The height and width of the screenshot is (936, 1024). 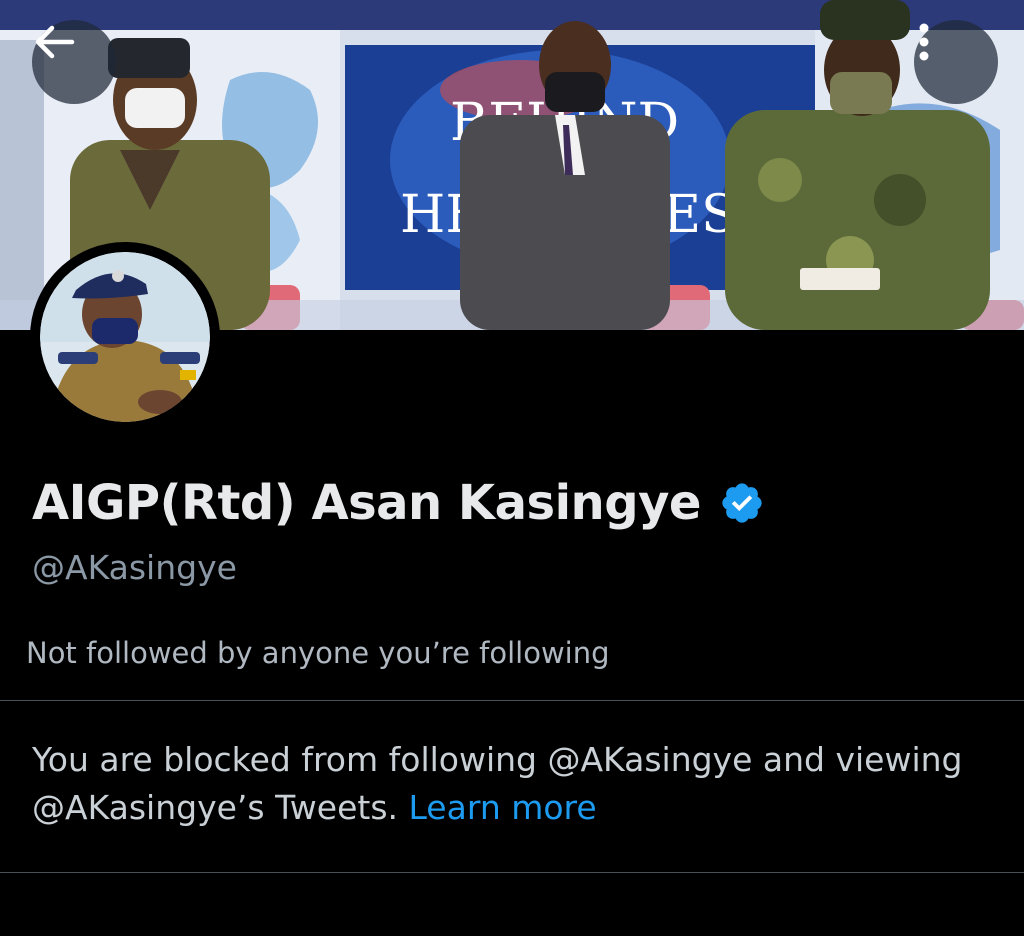 What do you see at coordinates (956, 62) in the screenshot?
I see `more-options-button` at bounding box center [956, 62].